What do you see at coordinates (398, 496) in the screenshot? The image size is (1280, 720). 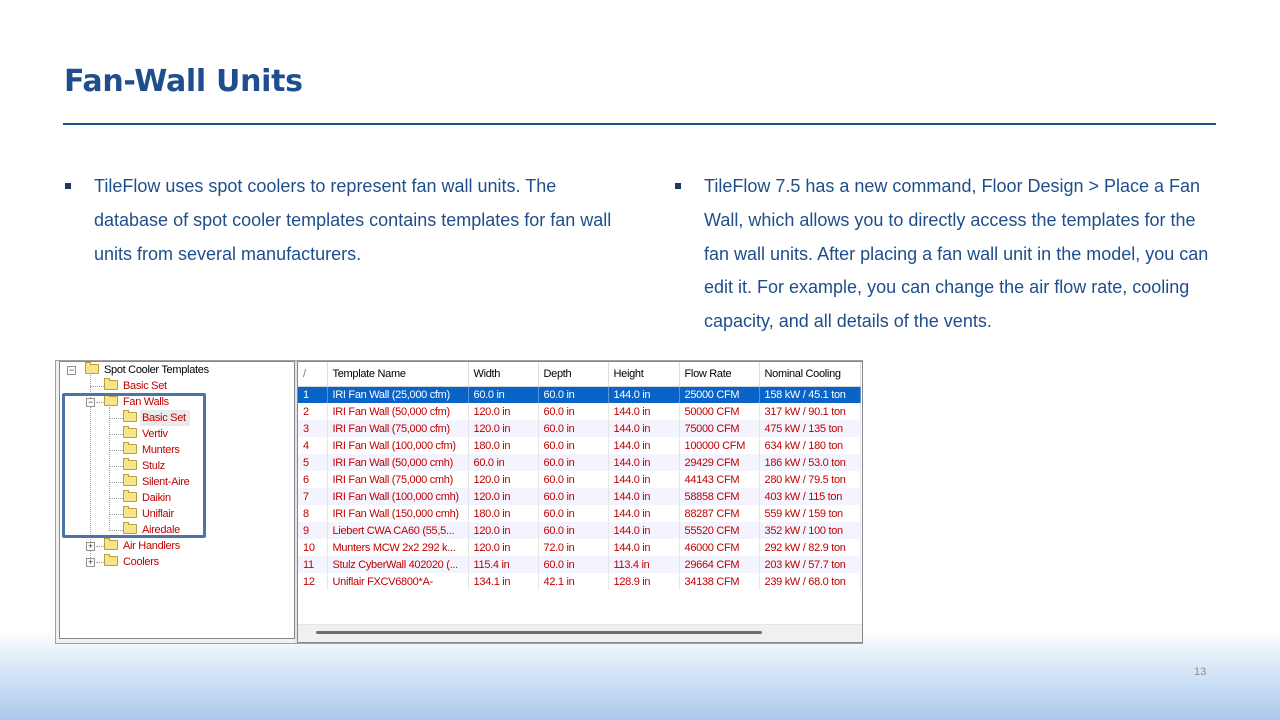 I see `table-cell: IRI Fan Wall (100,000 cmh)` at bounding box center [398, 496].